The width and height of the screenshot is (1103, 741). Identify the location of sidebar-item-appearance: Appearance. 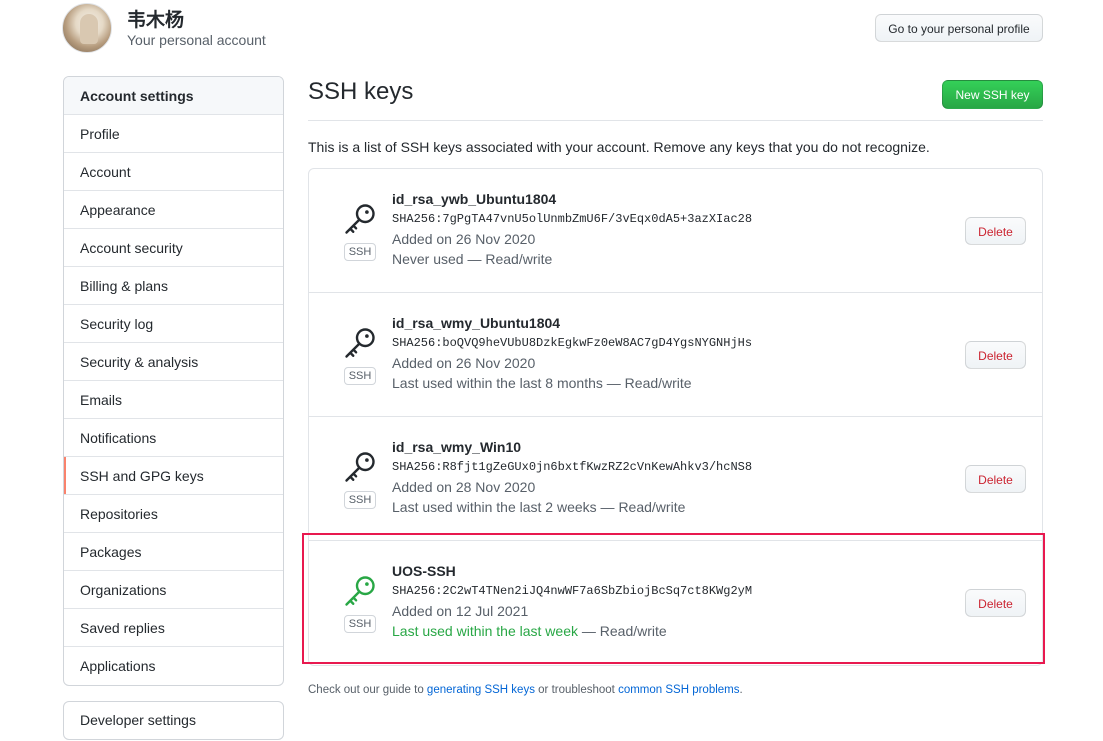
(173, 210).